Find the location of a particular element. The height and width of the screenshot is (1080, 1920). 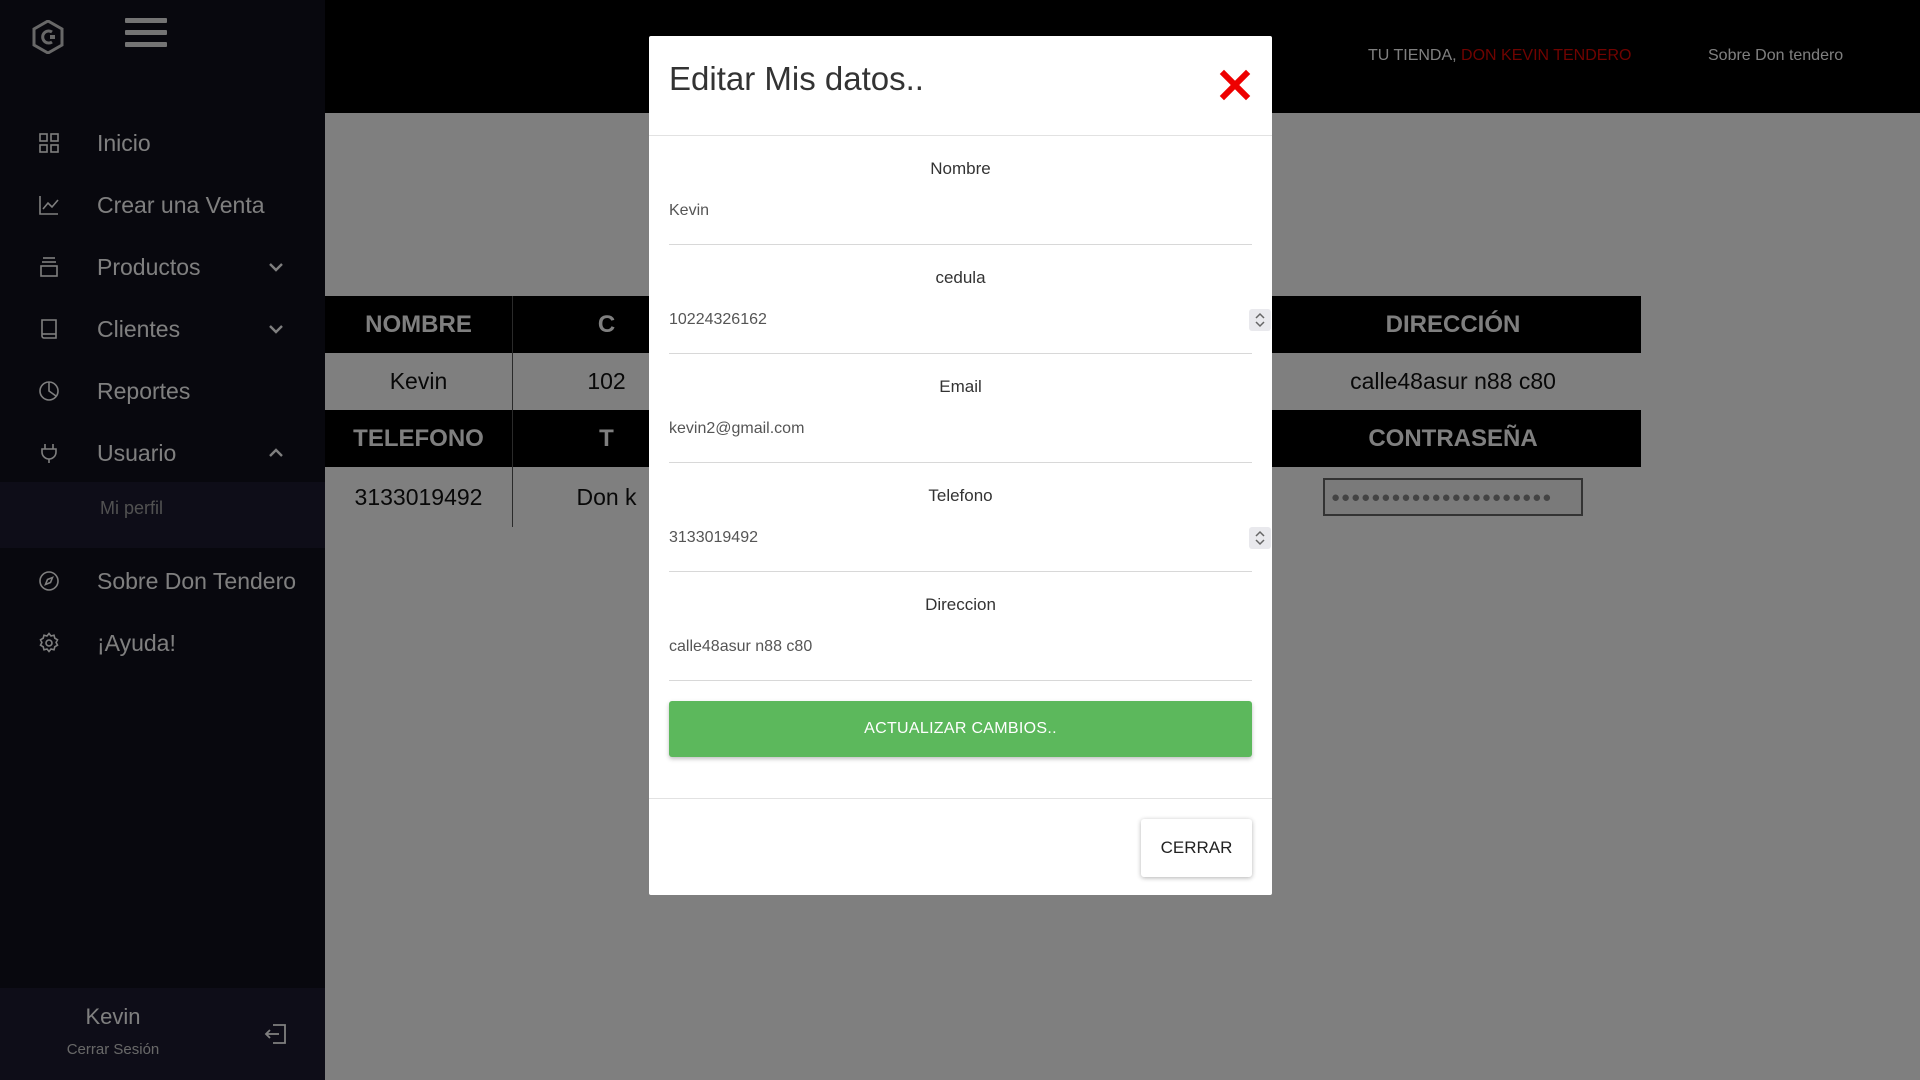

field-label: Direccion is located at coordinates (960, 604).